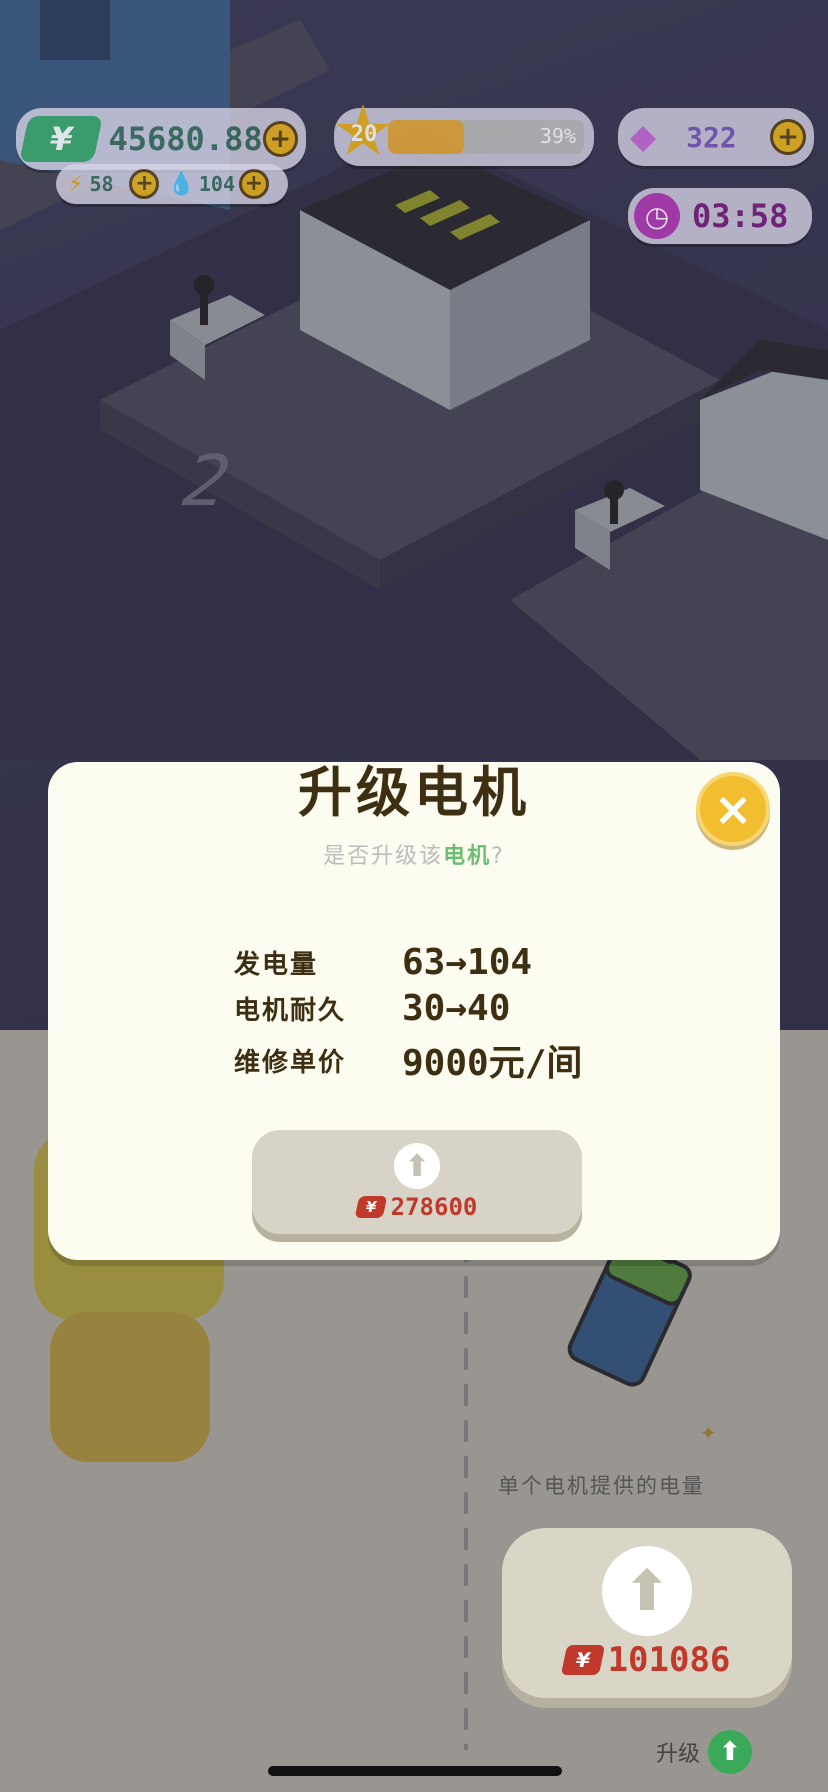 This screenshot has width=828, height=1792. I want to click on stat-label: 发电量, so click(276, 965).